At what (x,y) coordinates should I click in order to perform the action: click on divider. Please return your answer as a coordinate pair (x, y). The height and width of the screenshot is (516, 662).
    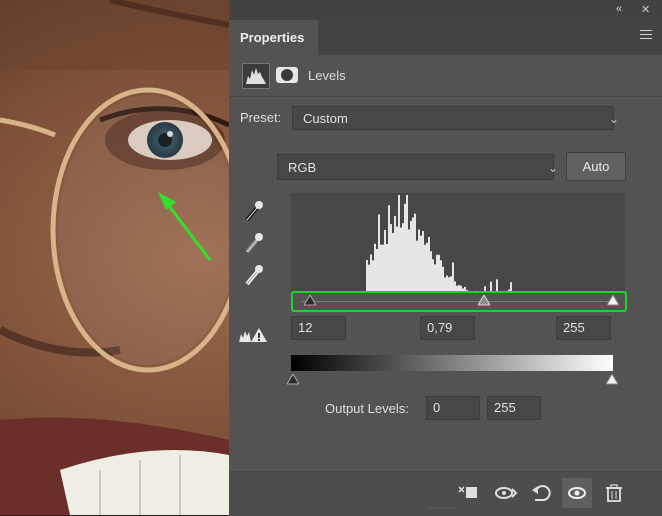
    Looking at the image, I should click on (445, 96).